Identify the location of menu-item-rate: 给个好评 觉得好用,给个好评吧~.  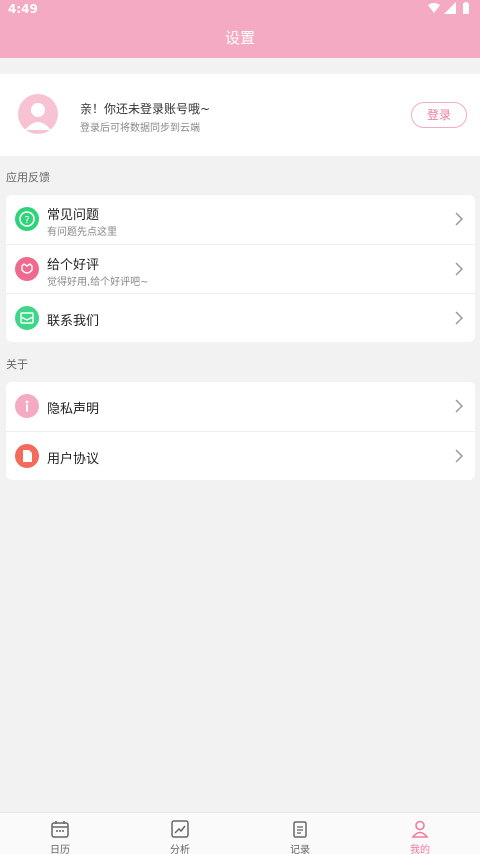
(240, 268).